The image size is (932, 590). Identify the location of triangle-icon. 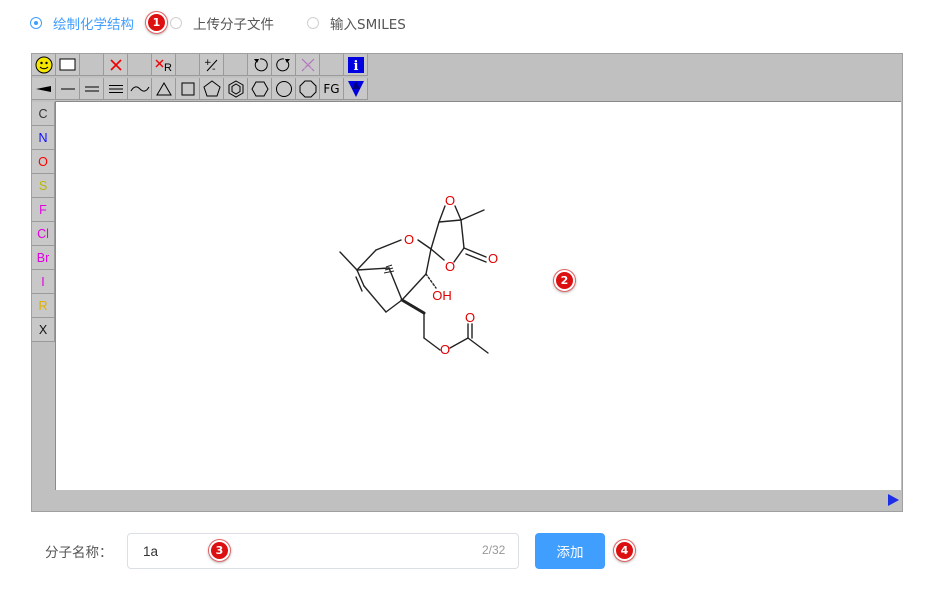
(163, 88).